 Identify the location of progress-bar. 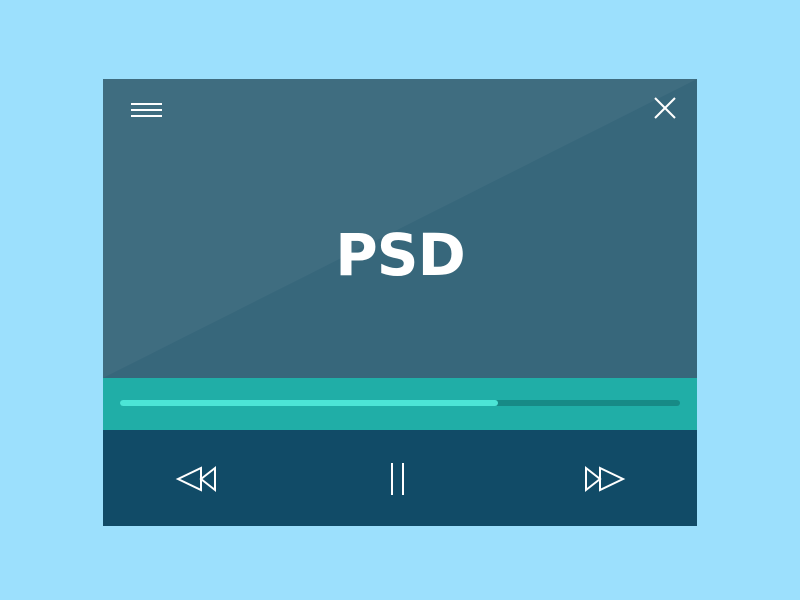
(400, 403).